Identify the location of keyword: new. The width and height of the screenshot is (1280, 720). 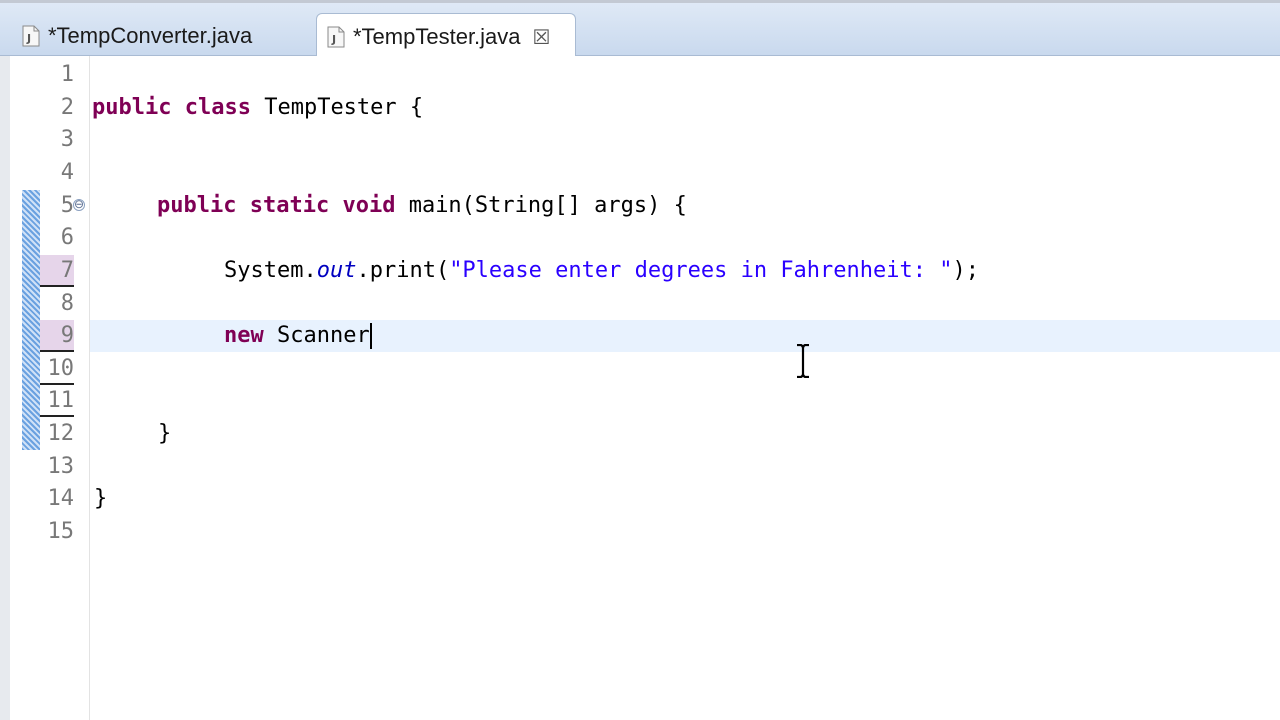
(244, 335).